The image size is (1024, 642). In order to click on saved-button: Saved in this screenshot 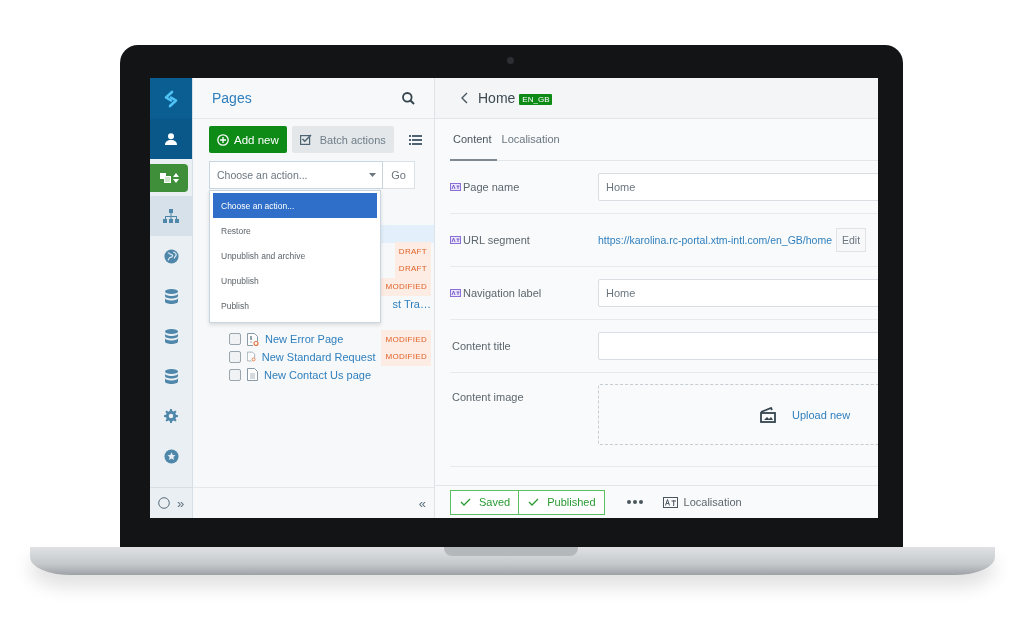, I will do `click(485, 502)`.